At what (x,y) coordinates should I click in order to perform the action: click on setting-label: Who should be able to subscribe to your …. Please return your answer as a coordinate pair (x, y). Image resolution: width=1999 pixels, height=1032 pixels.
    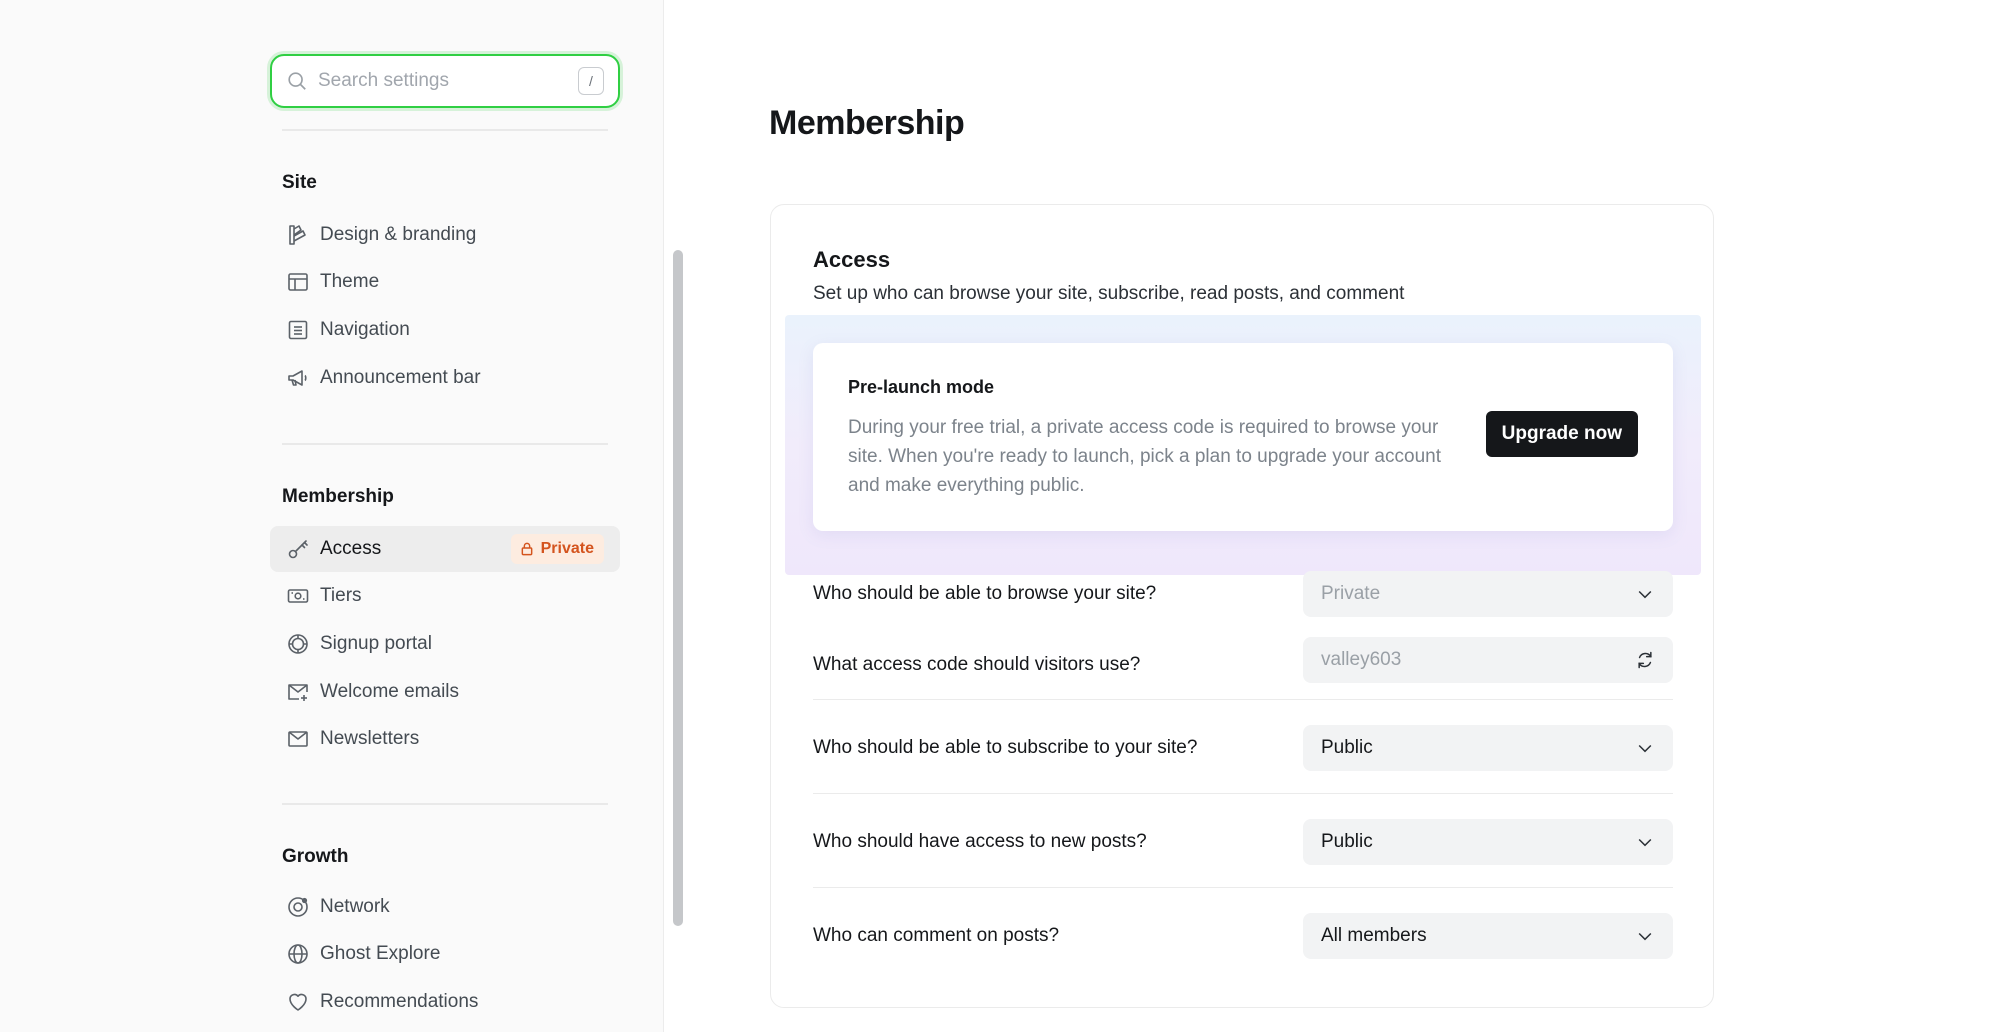
    Looking at the image, I should click on (1005, 747).